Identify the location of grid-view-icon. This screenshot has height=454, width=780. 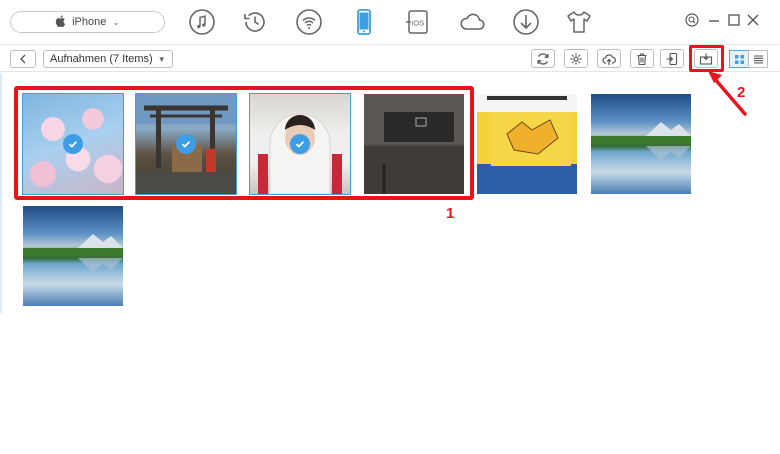
(739, 59).